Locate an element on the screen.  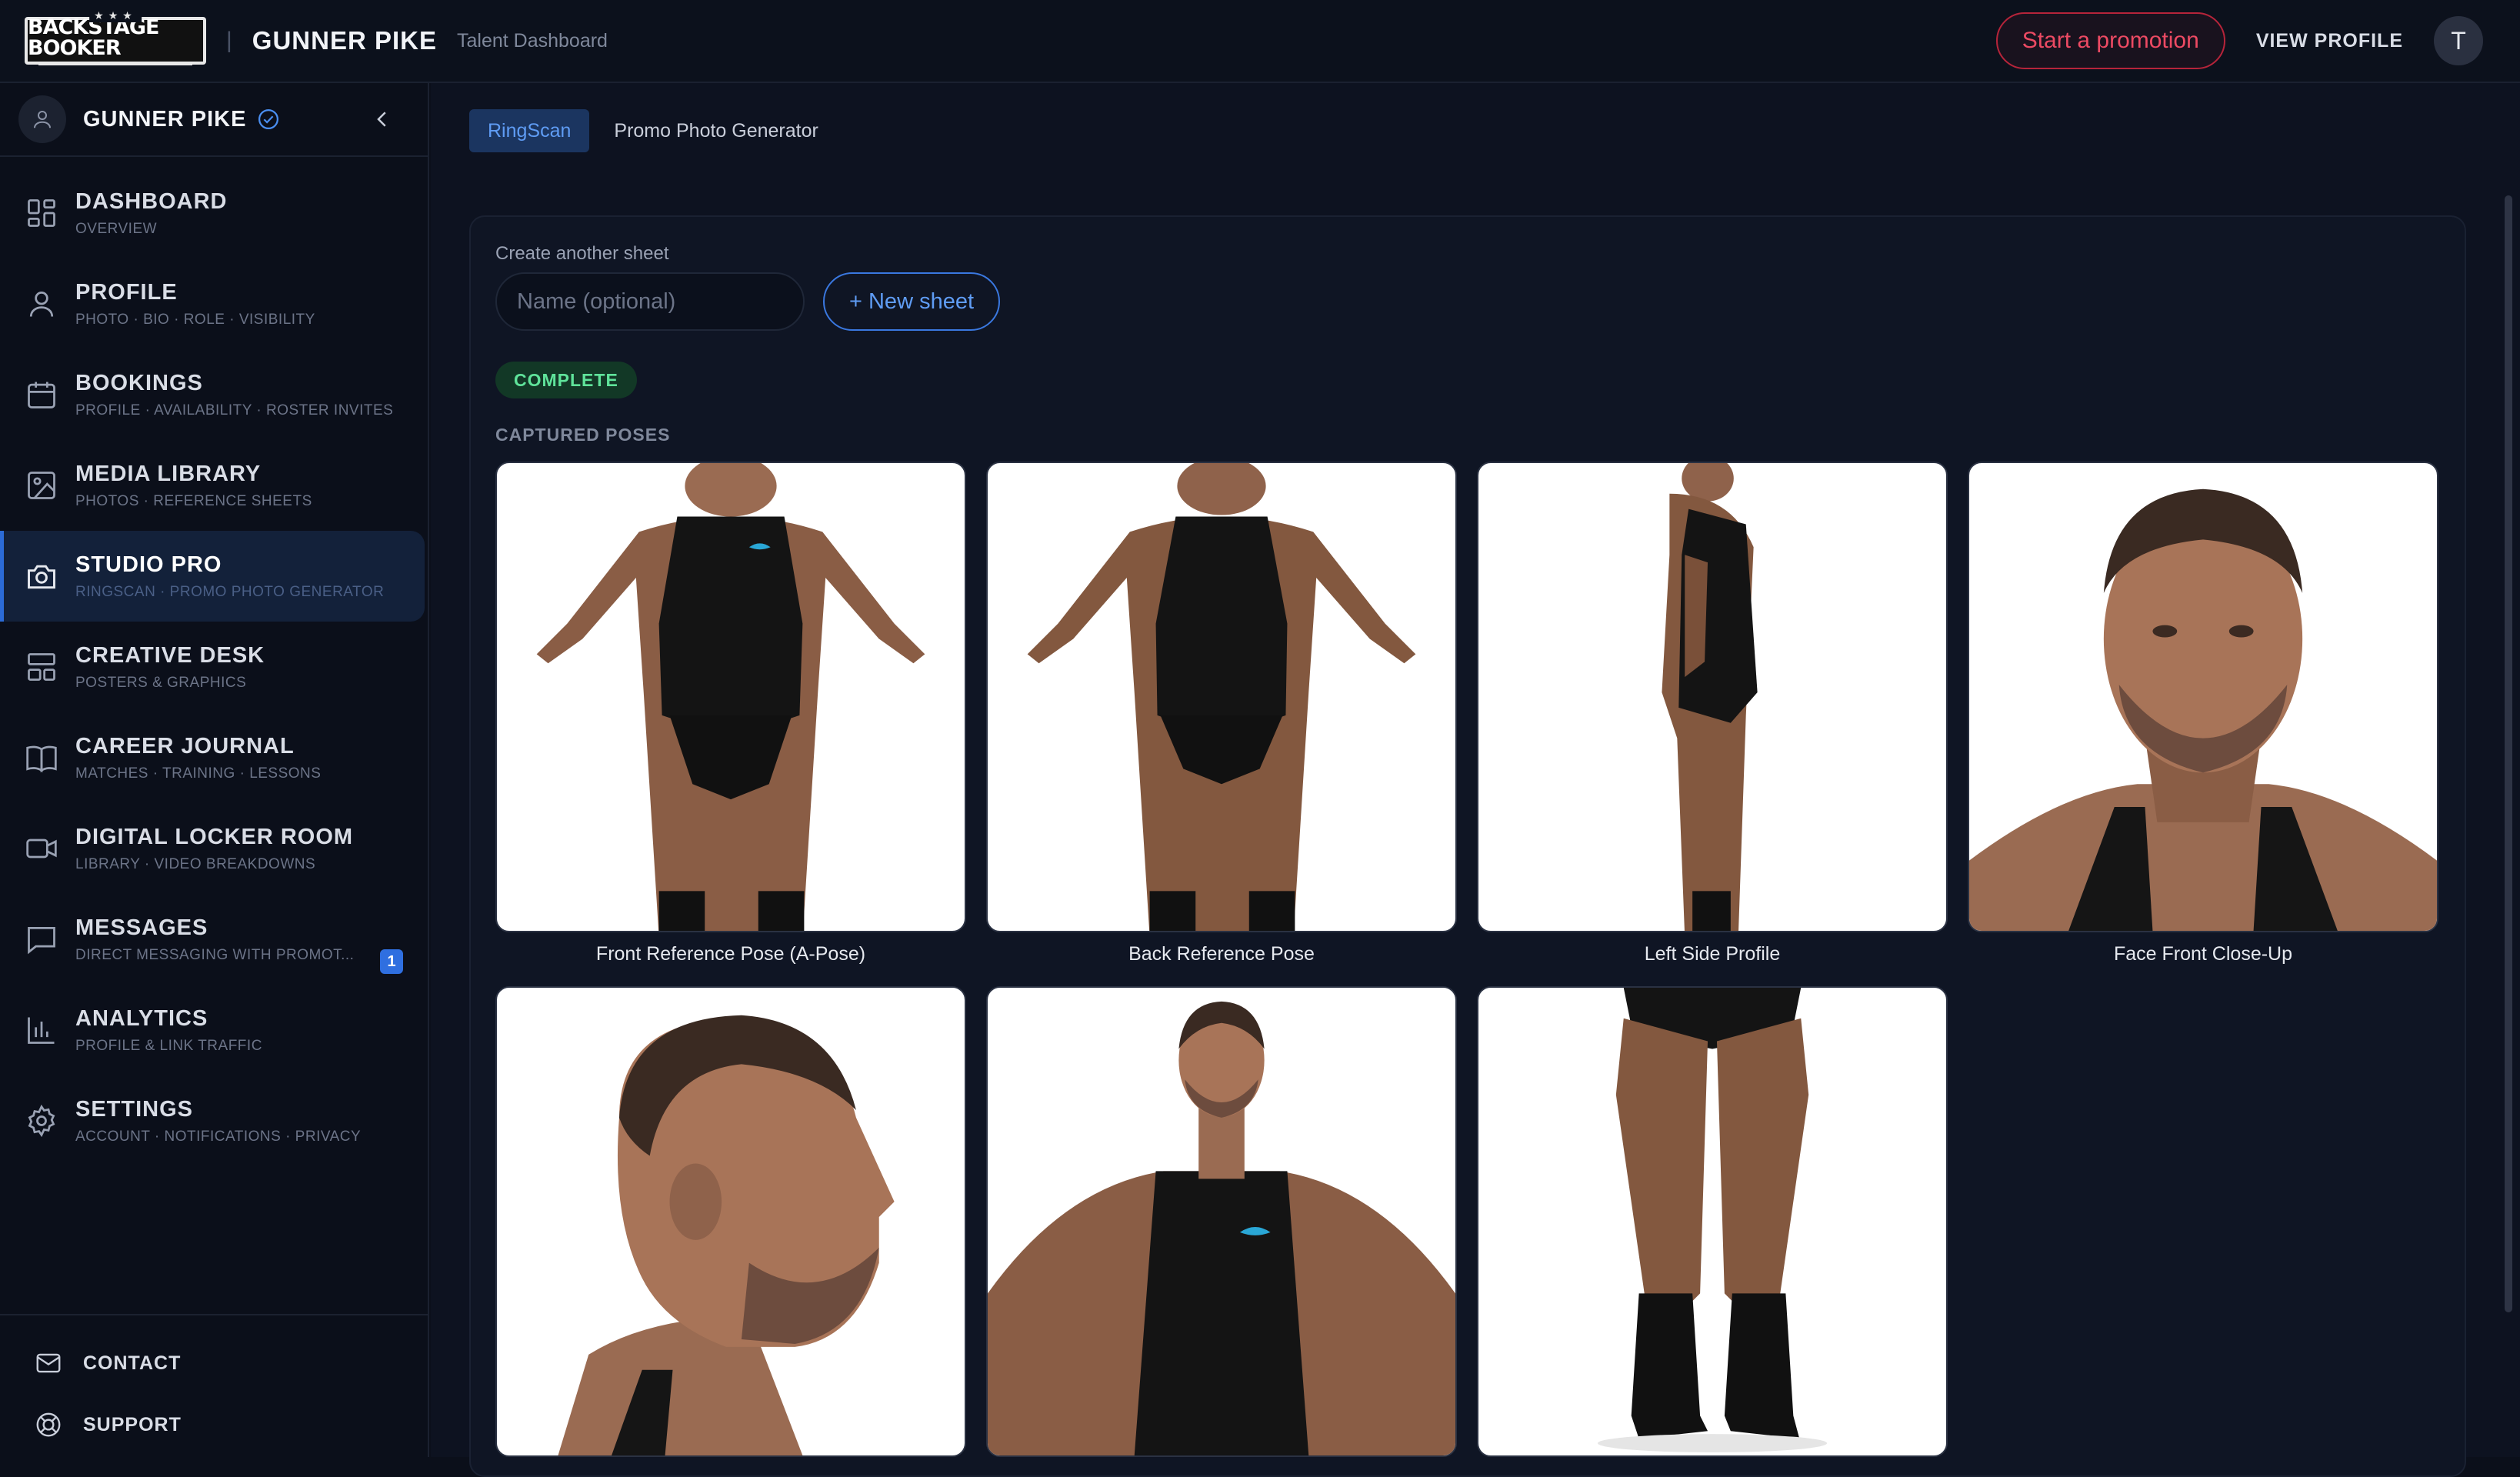
page-subtitle: Talent Dashboard is located at coordinates (532, 40).